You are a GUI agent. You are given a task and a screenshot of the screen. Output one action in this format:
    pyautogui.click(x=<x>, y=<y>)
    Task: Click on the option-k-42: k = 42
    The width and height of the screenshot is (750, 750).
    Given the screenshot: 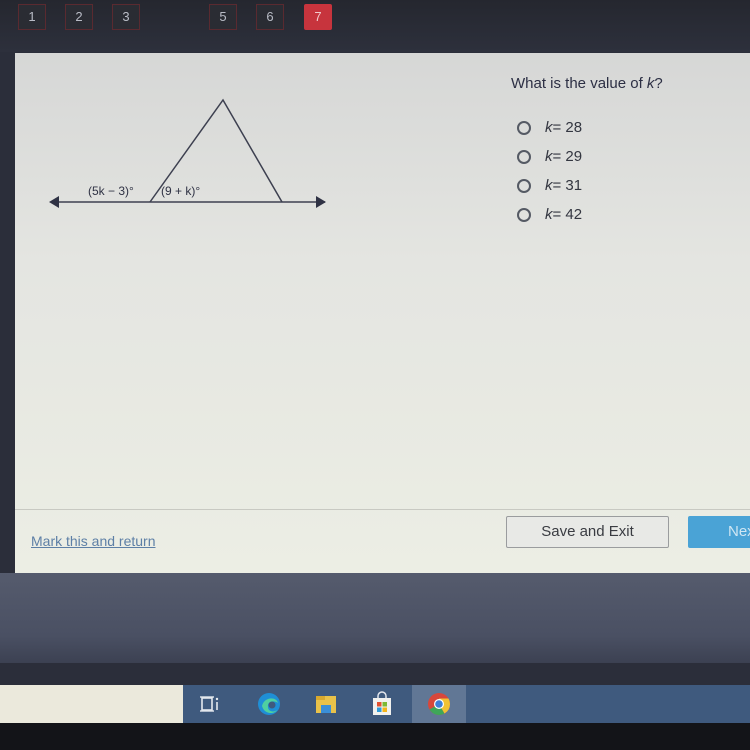 What is the action you would take?
    pyautogui.click(x=549, y=214)
    